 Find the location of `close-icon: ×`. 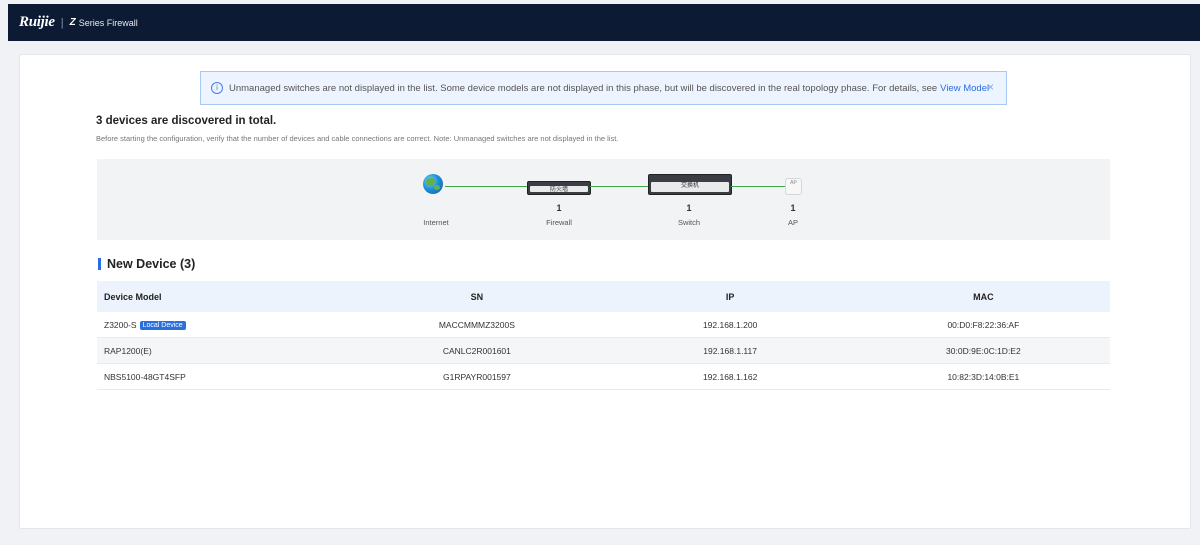

close-icon: × is located at coordinates (990, 87).